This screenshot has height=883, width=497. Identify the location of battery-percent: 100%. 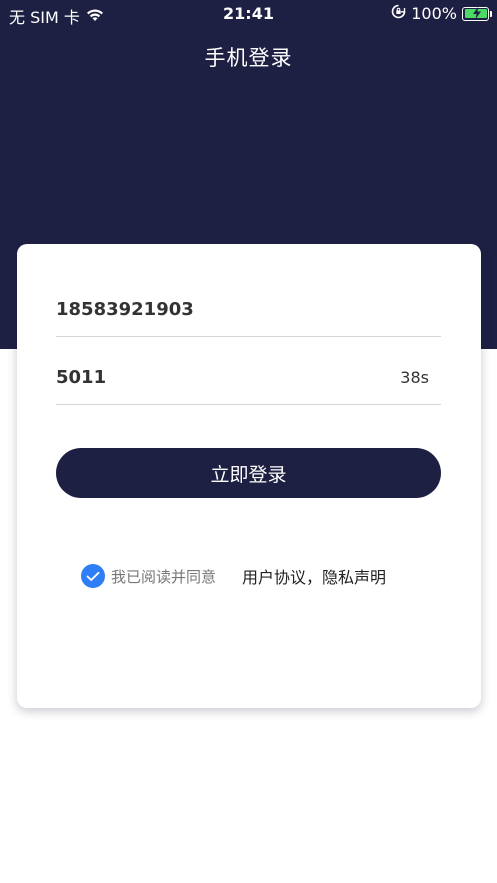
(434, 13).